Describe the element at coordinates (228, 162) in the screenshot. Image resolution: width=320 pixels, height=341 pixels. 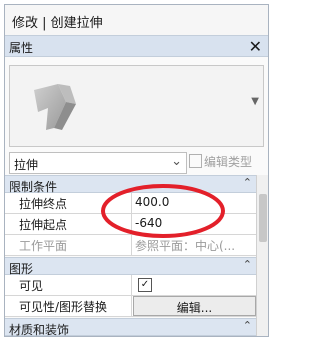
I see `edit-type-label: 编辑类型` at that location.